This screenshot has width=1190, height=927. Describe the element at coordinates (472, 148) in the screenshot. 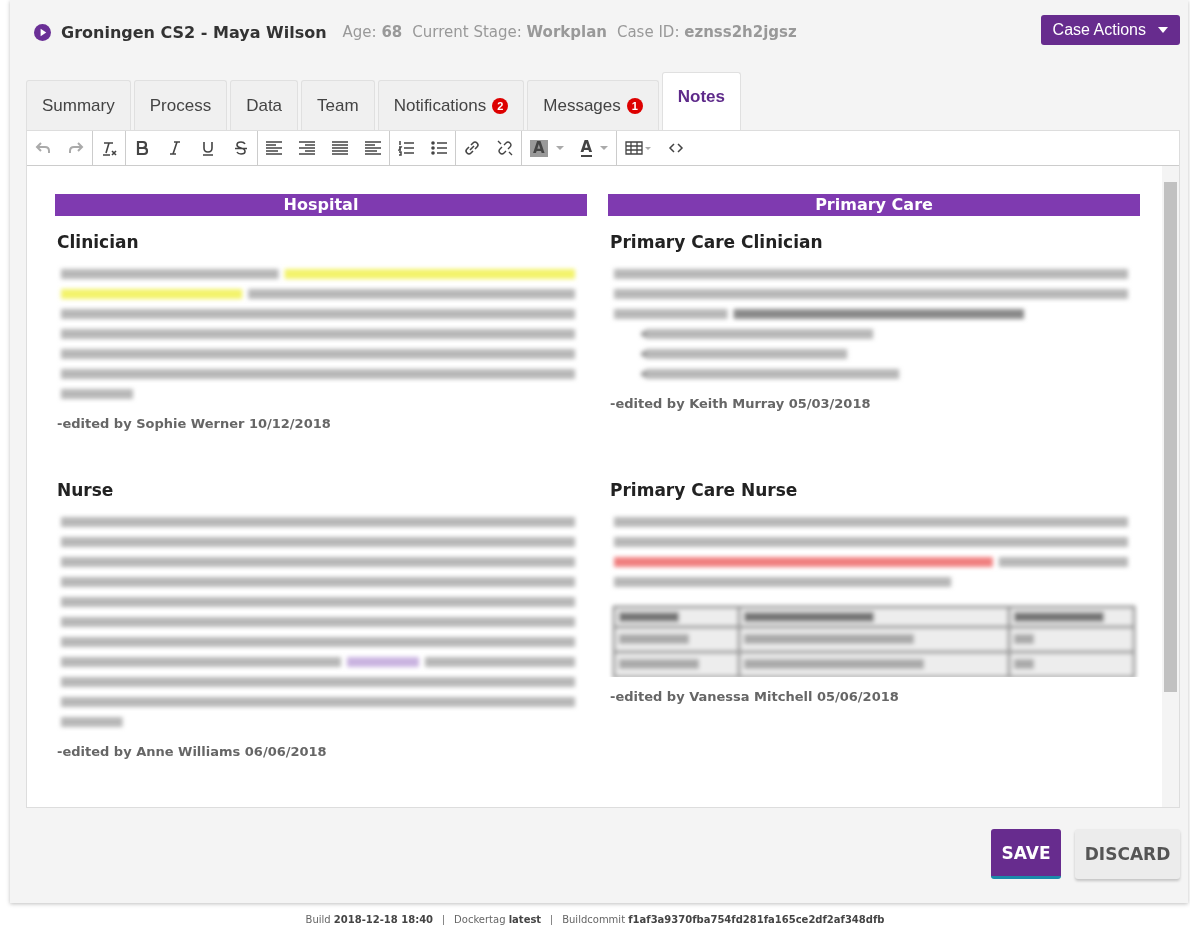

I see `link-icon` at that location.